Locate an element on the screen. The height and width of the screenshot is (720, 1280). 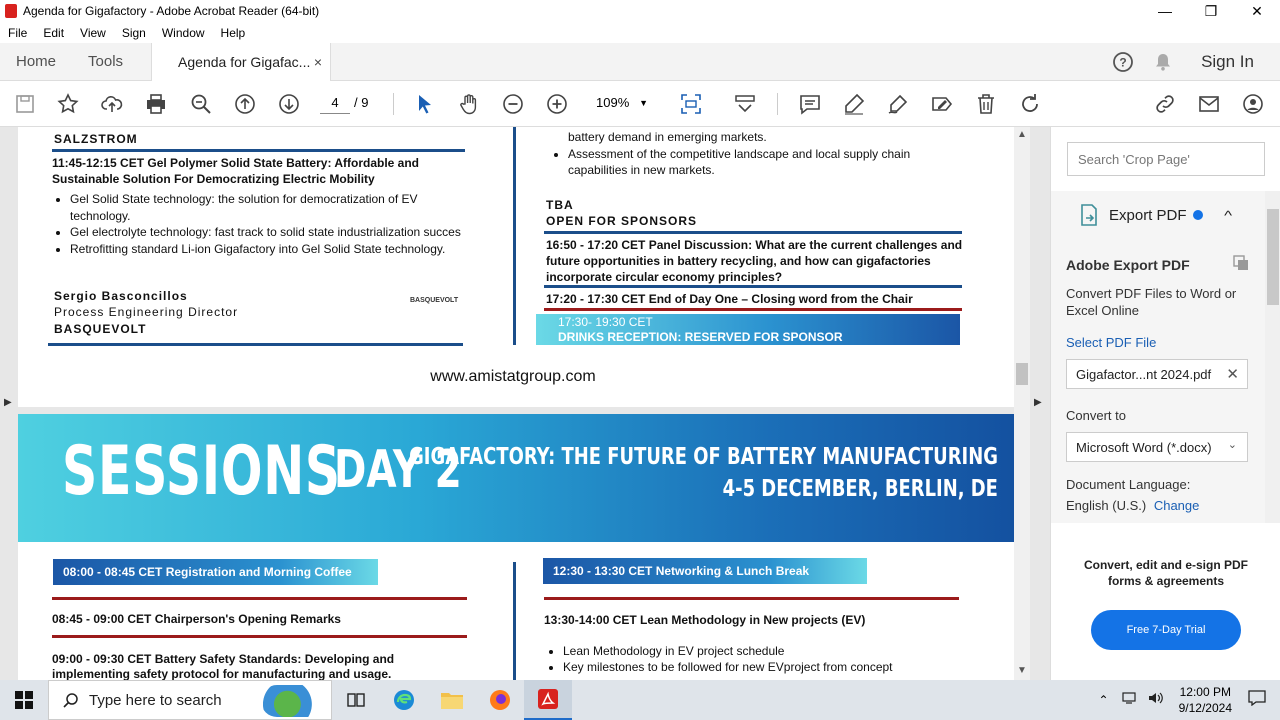
scroll-down-icon: ▼ is located at coordinates (1022, 670).